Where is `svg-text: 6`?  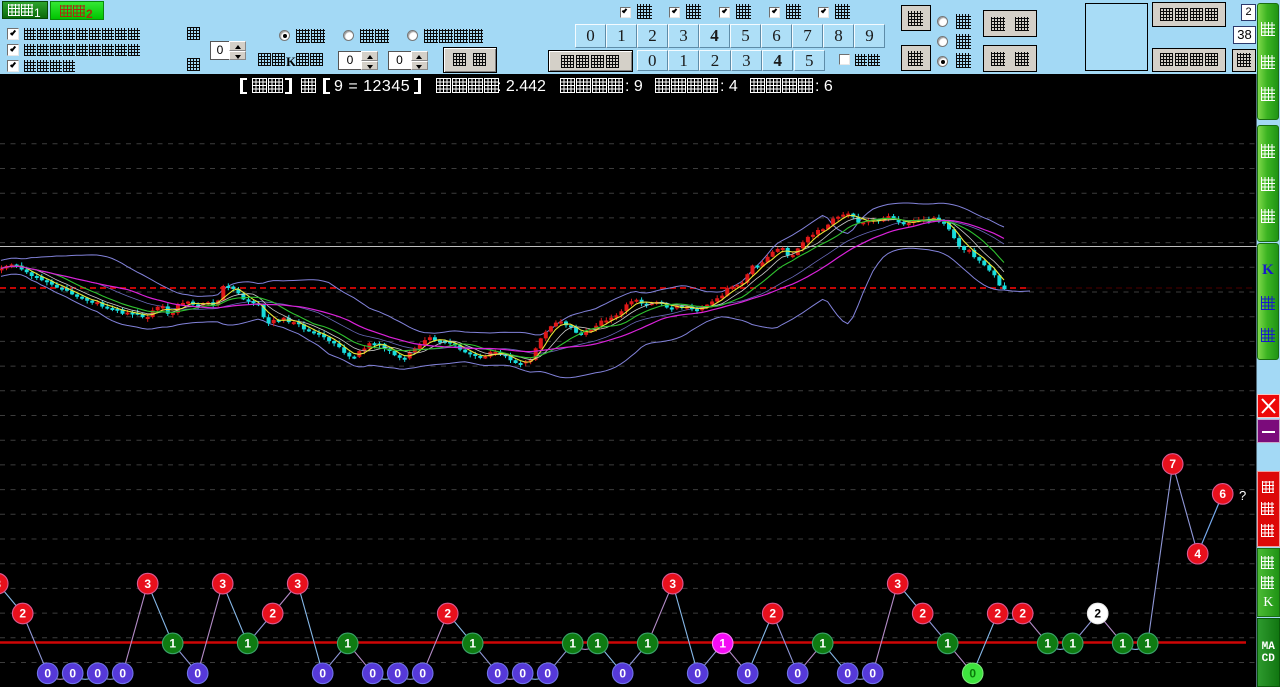
svg-text: 6 is located at coordinates (1222, 494).